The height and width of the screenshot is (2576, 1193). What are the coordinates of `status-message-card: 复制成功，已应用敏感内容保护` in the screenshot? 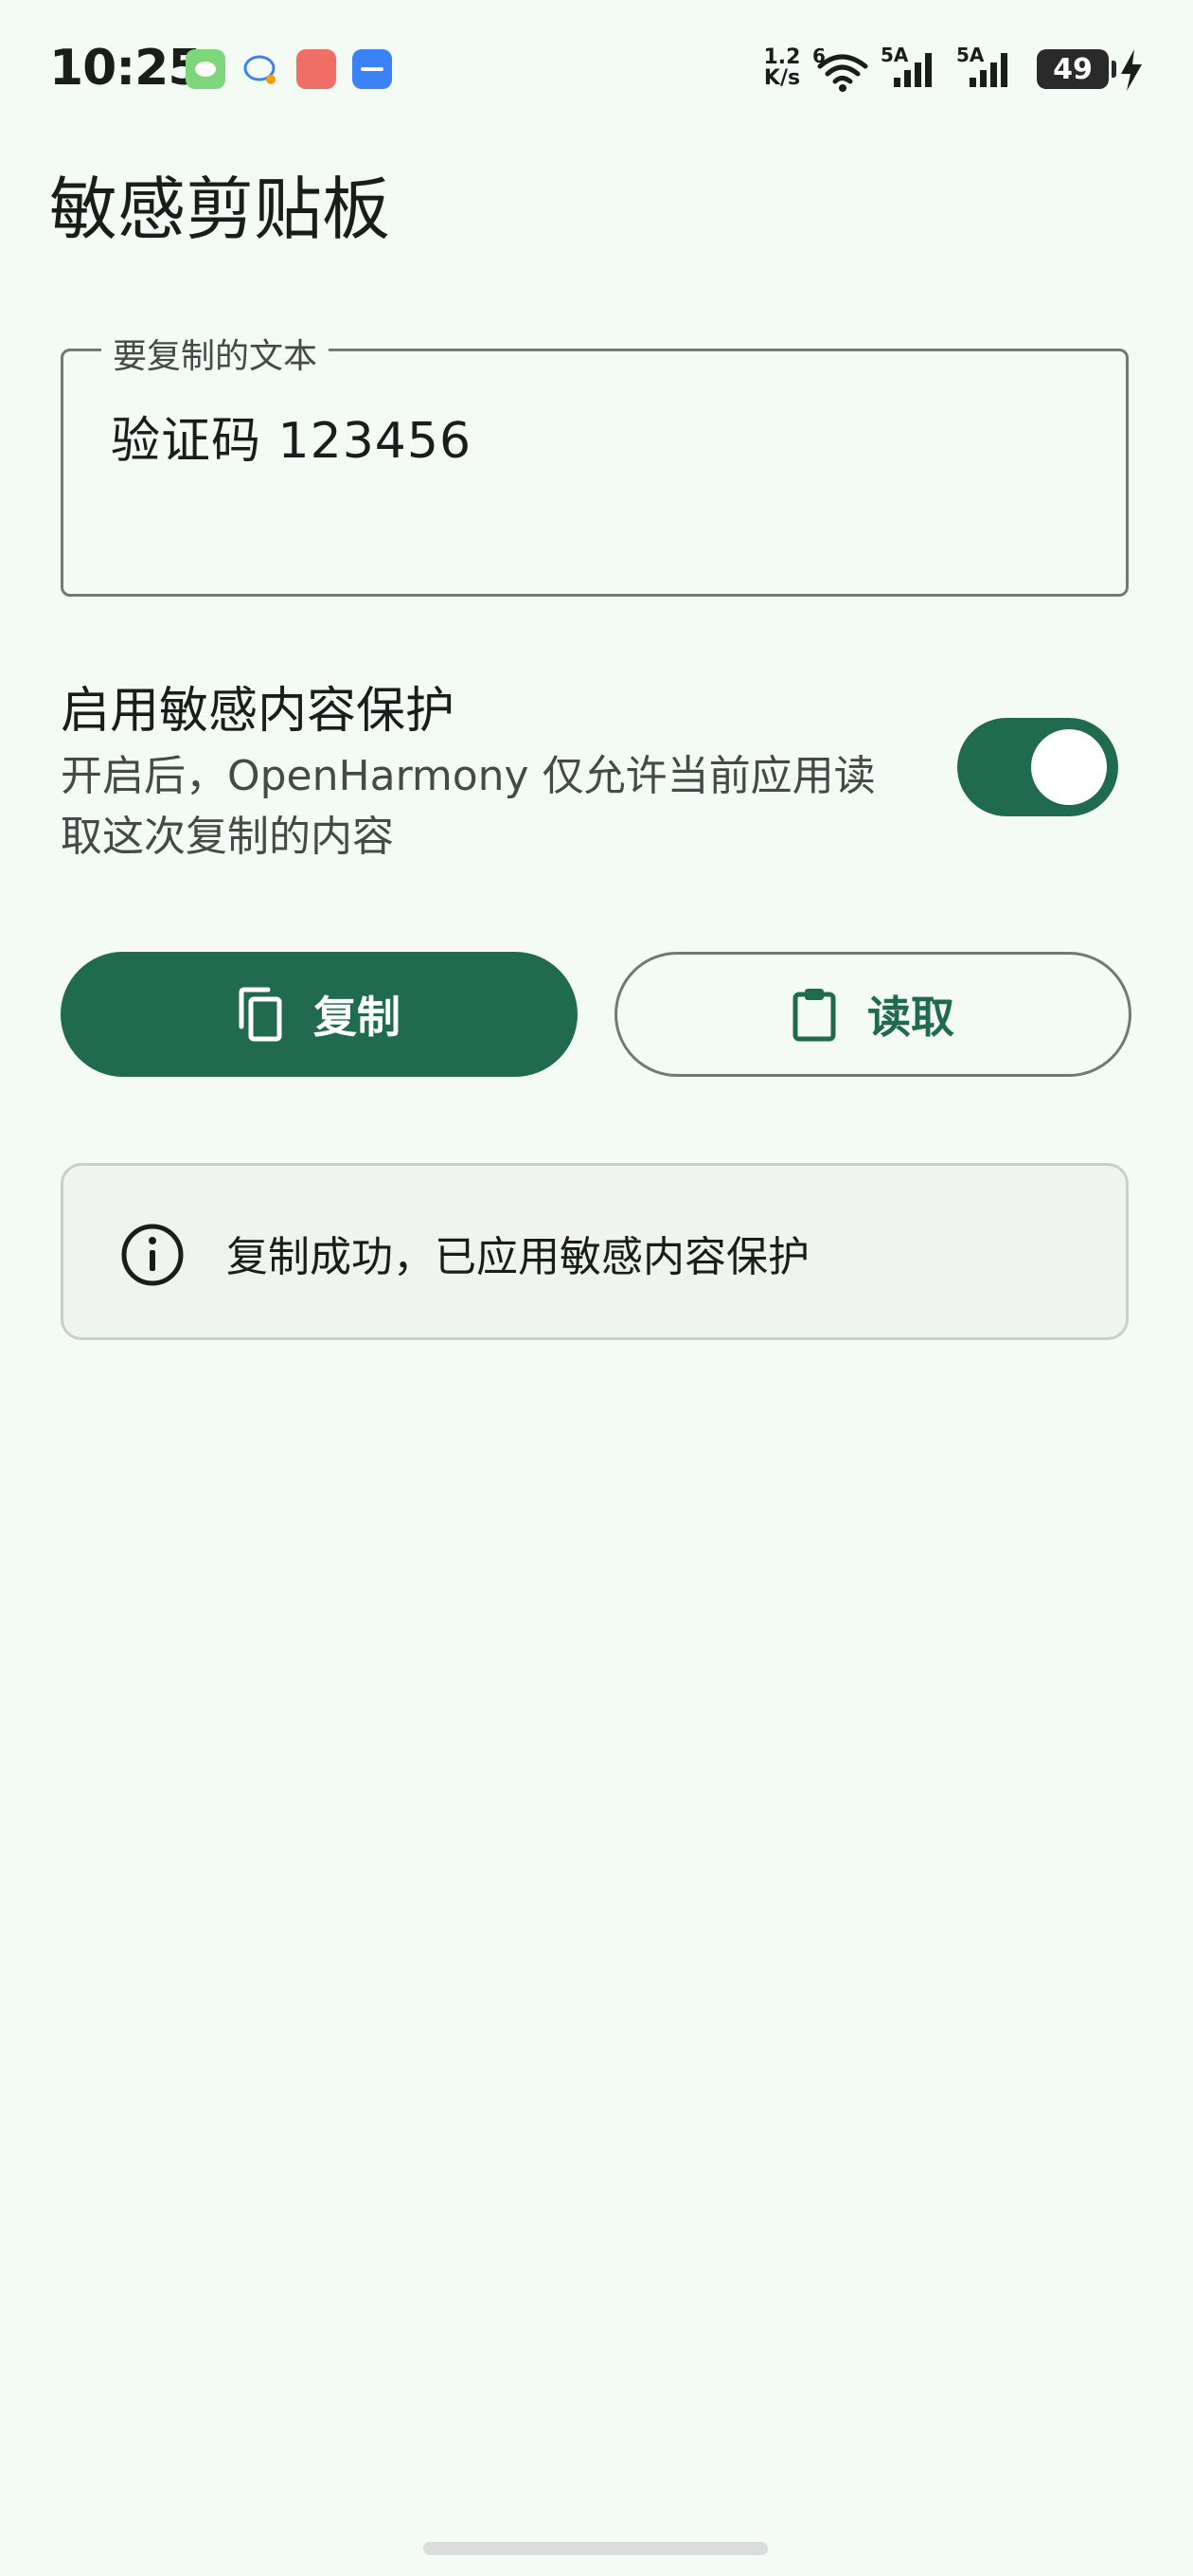 It's located at (595, 1251).